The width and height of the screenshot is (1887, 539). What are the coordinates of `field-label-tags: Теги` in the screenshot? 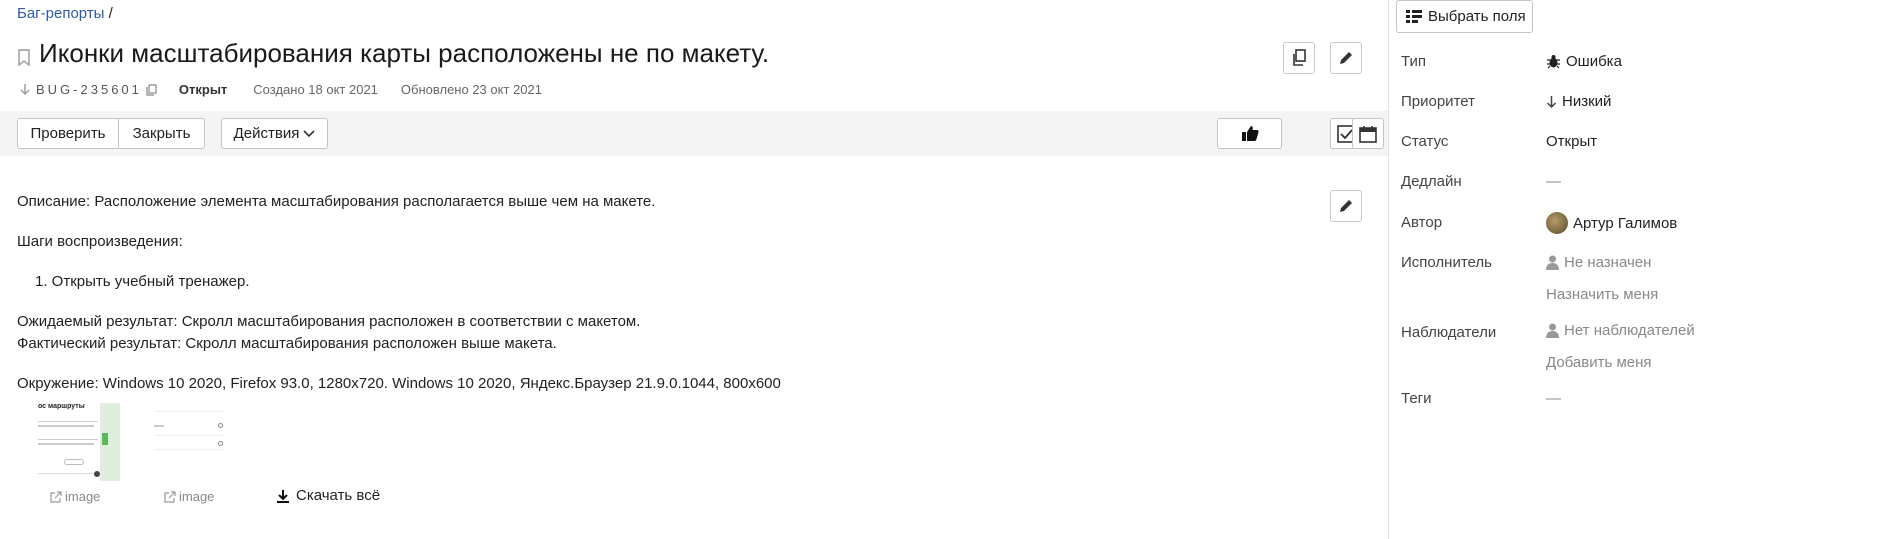 It's located at (1416, 398).